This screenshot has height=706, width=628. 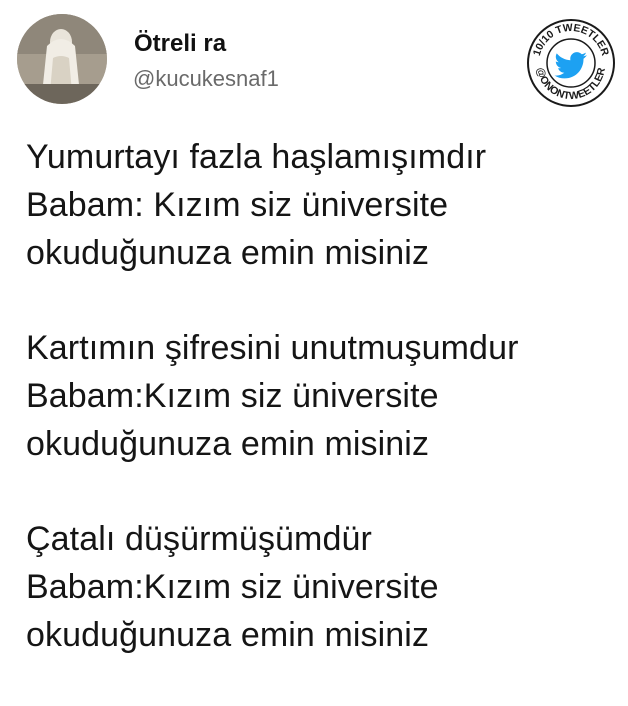 I want to click on tweet-line: Kartımın şifresini unutmuşumdur, so click(x=272, y=348).